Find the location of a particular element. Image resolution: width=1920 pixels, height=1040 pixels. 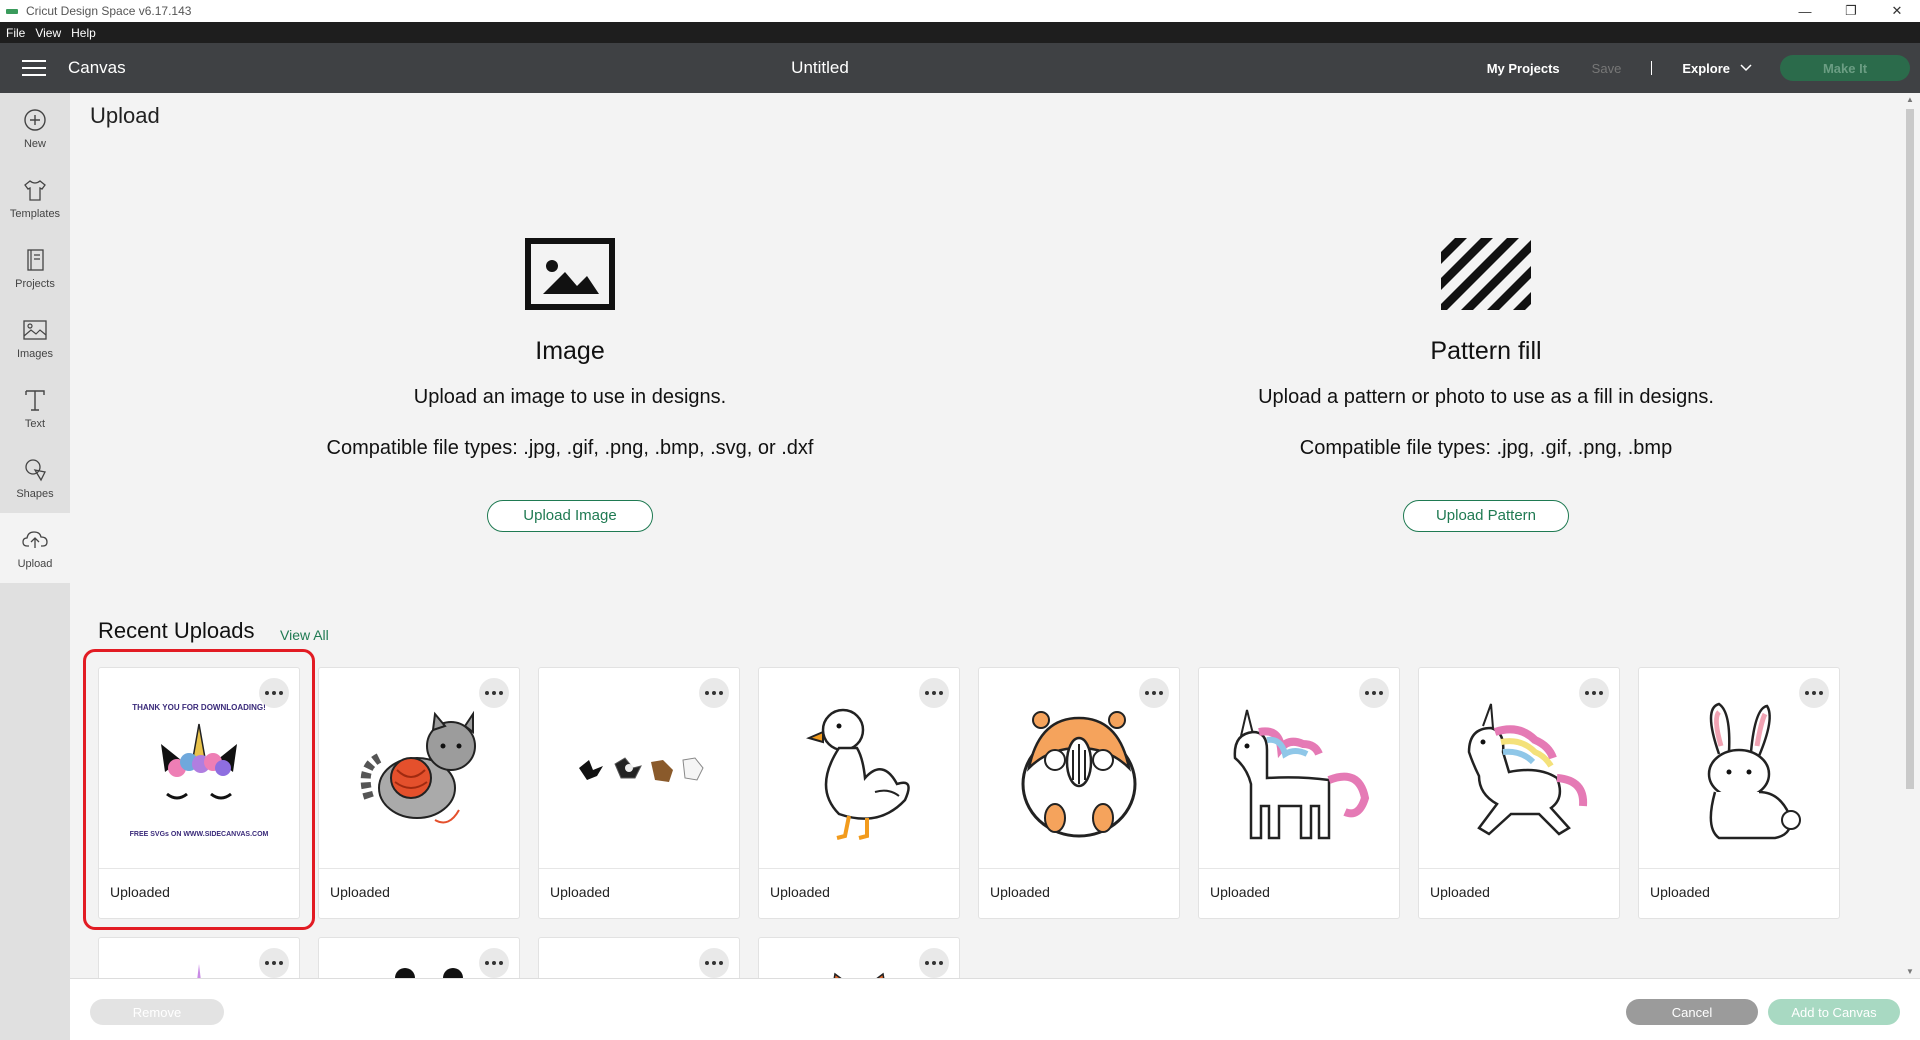

scroll-up-arrow-icon: ▲ is located at coordinates (1910, 99).